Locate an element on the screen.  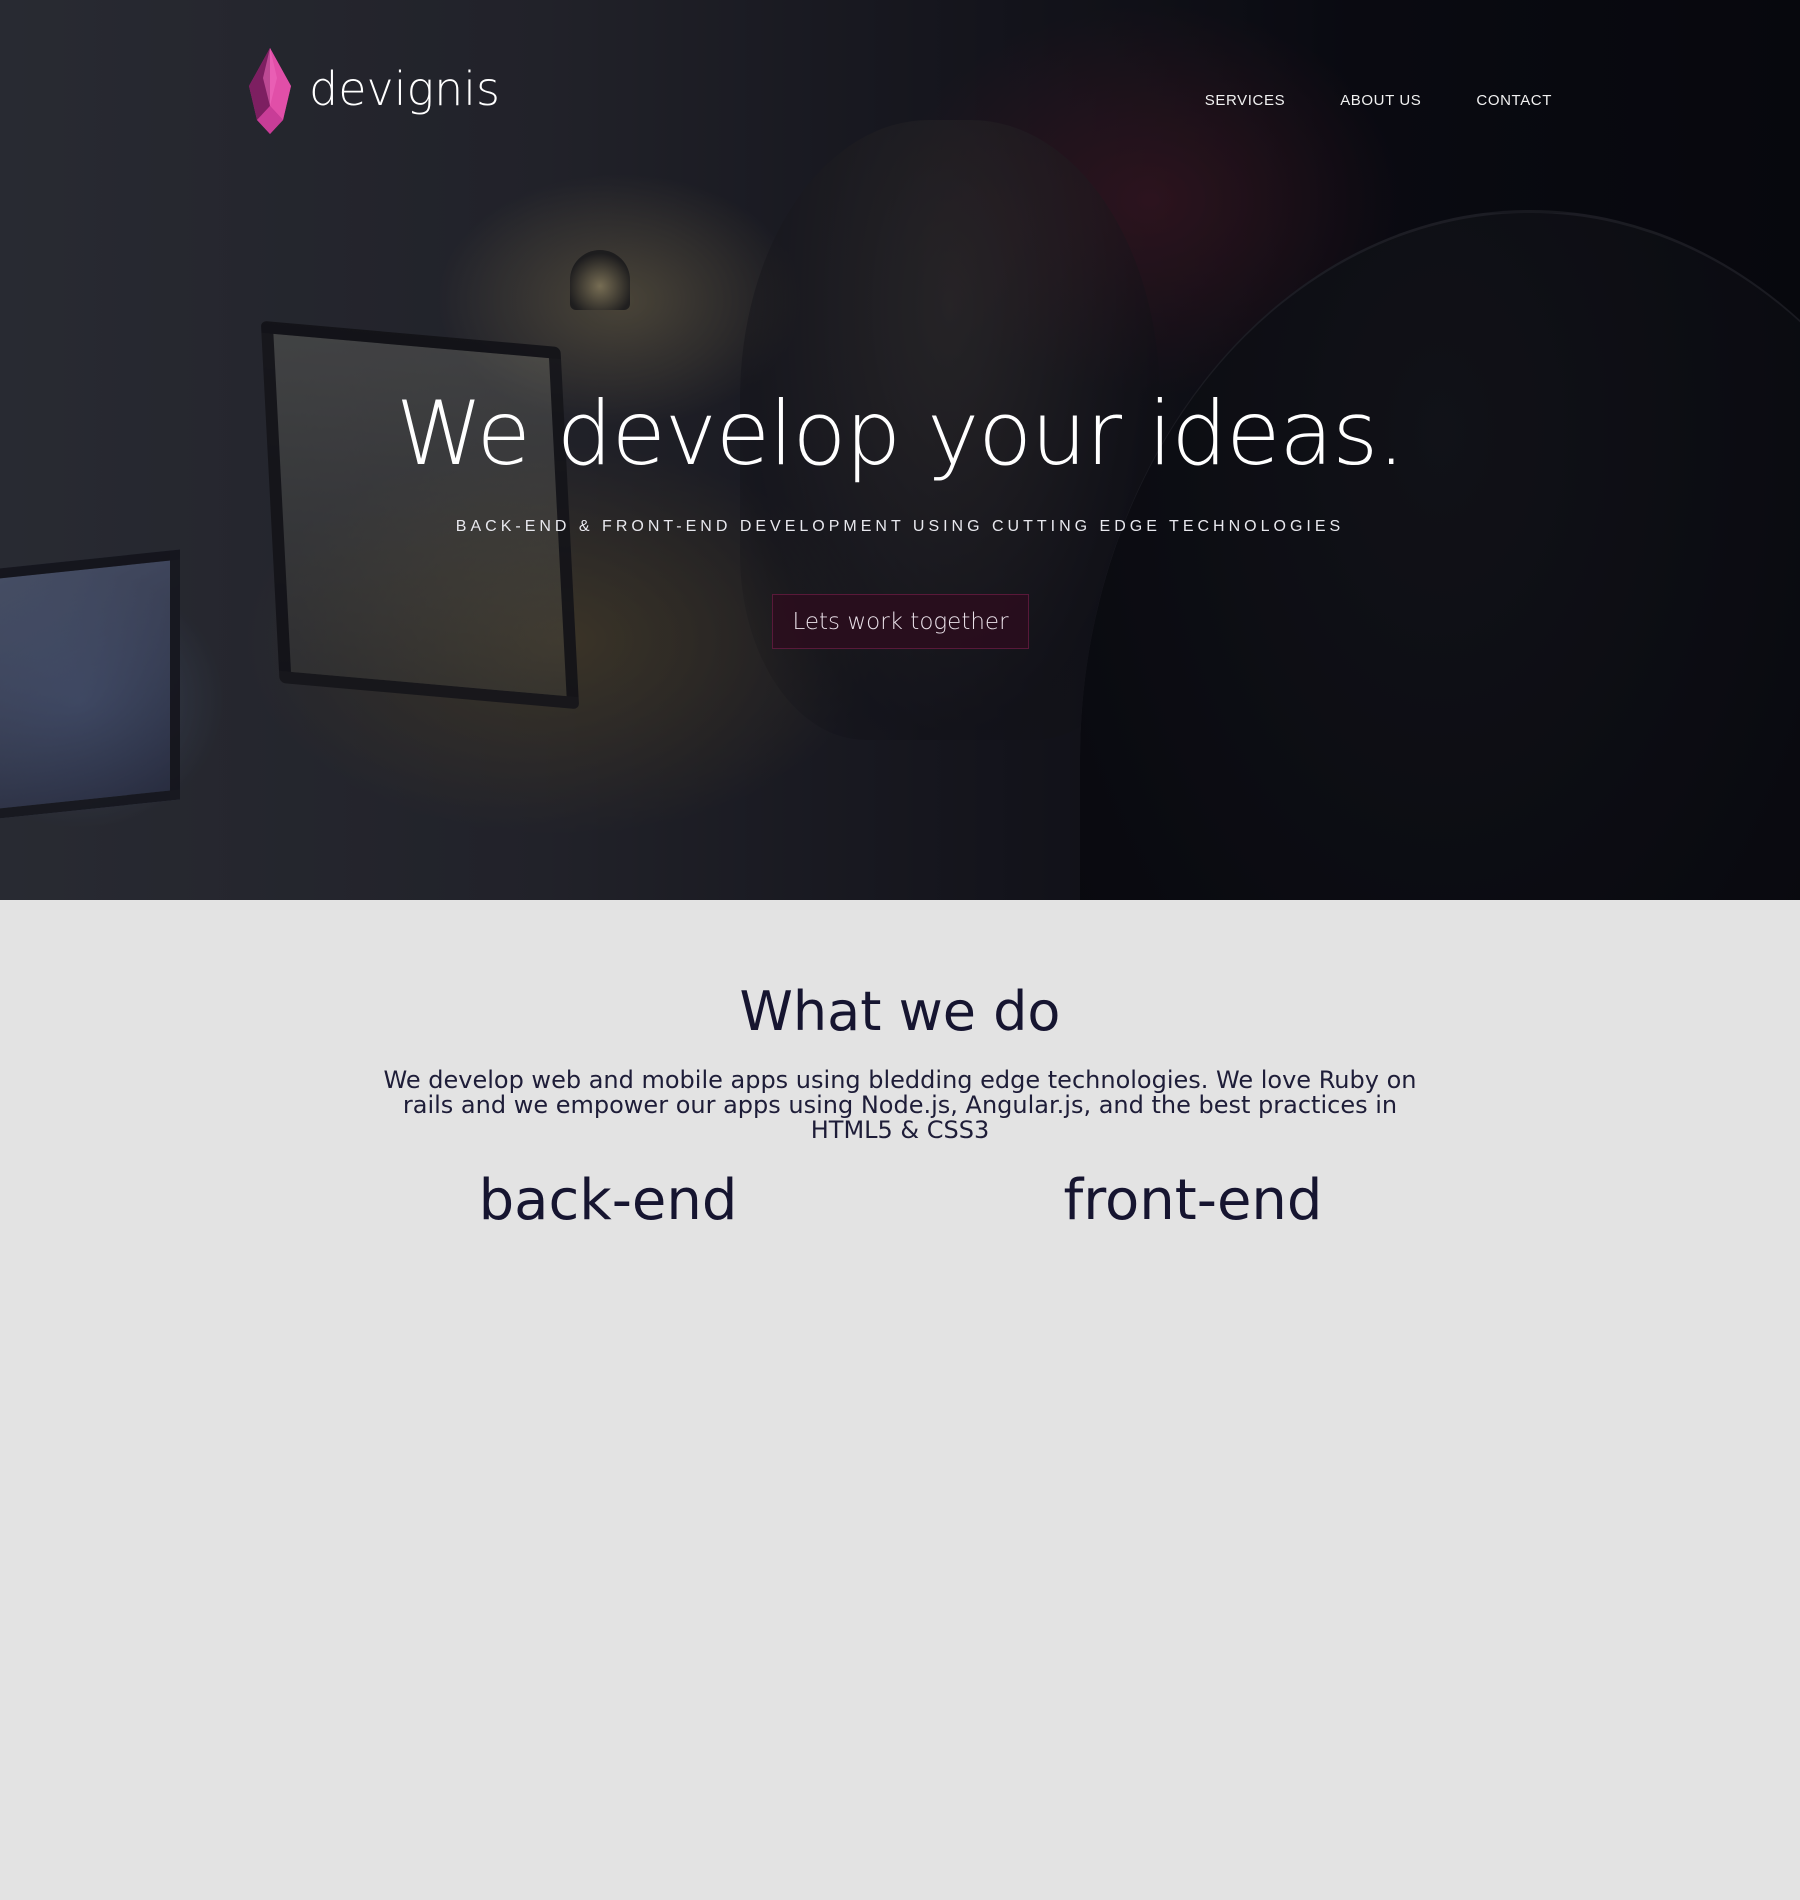
main-nav: SERVICES ABOUT US CONTACT is located at coordinates (1378, 100).